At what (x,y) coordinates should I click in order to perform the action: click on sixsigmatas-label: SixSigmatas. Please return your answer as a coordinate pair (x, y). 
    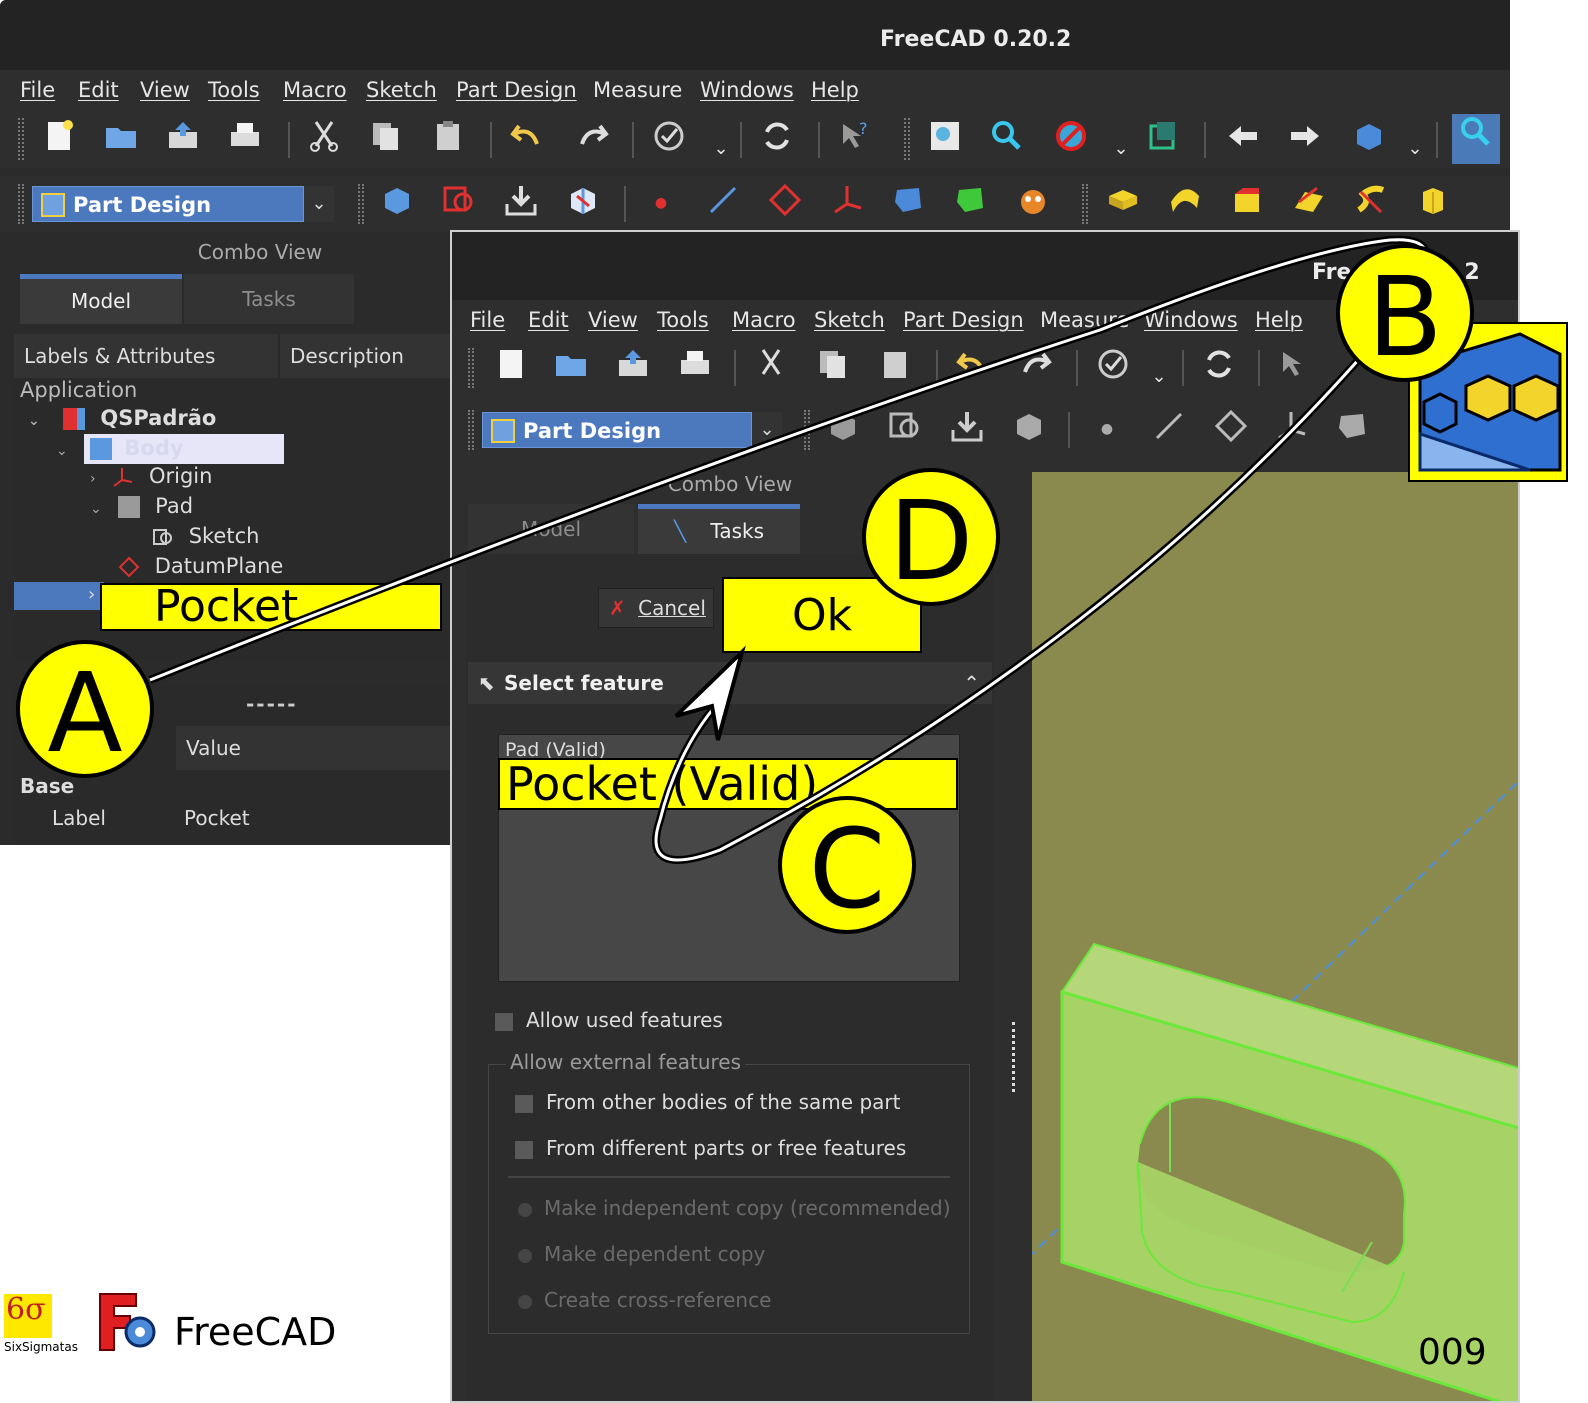
    Looking at the image, I should click on (41, 1347).